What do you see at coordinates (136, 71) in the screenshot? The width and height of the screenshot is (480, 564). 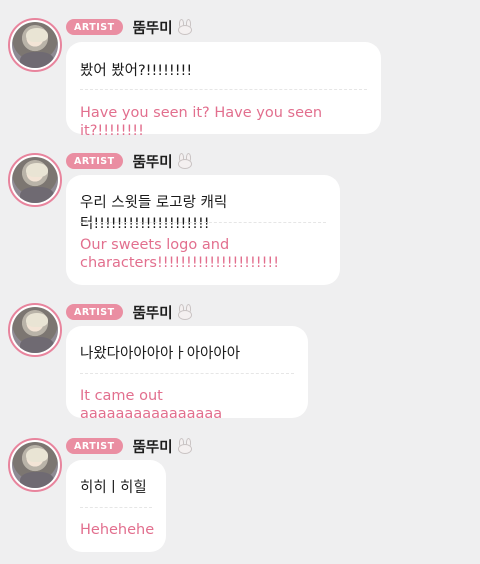 I see `original-text: 봤어 봤어?!!!!!!!!` at bounding box center [136, 71].